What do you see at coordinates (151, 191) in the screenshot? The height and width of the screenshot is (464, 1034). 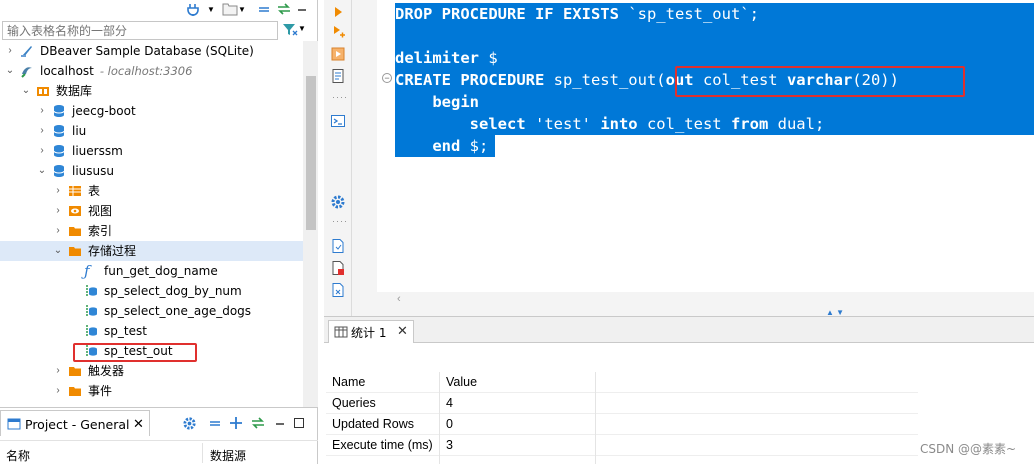 I see `tree-item-tables: › 表` at bounding box center [151, 191].